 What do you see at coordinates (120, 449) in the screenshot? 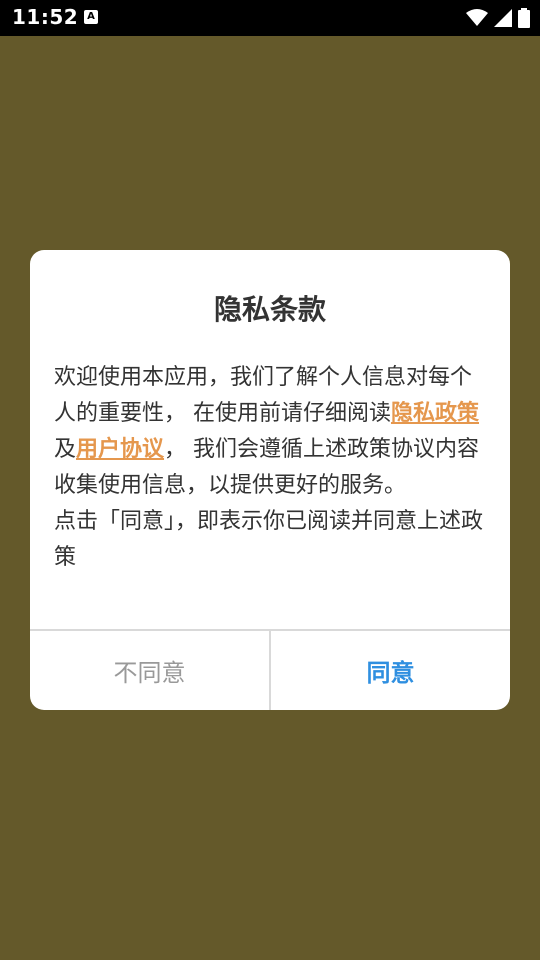
I see `user-agreement-link: 用户协议` at bounding box center [120, 449].